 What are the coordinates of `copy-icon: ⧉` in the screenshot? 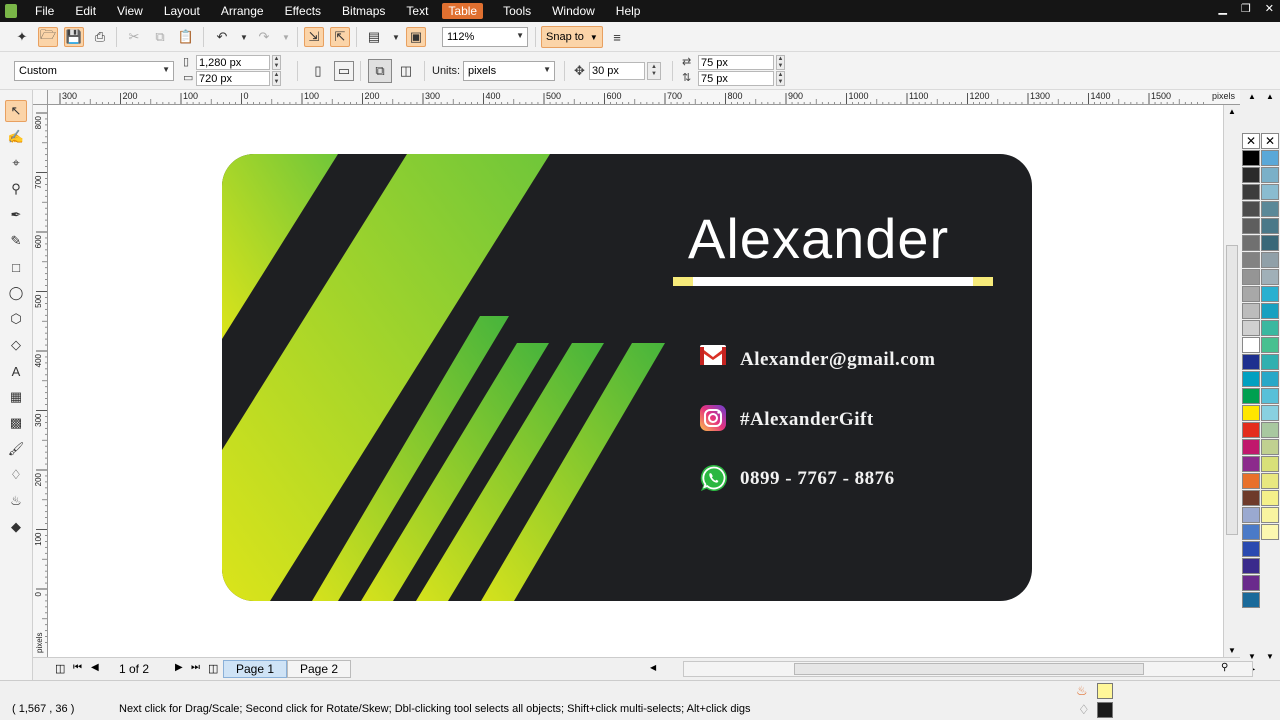 It's located at (160, 37).